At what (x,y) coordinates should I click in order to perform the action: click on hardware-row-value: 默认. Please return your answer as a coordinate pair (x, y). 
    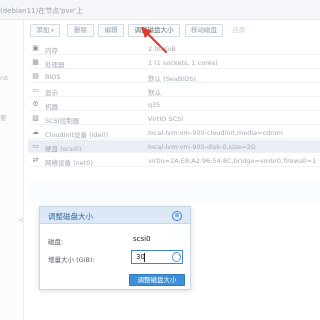
    Looking at the image, I should click on (154, 93).